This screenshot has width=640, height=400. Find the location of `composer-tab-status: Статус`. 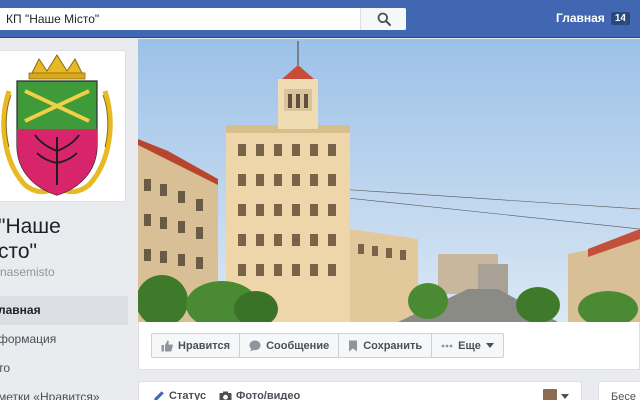

composer-tab-status: Статус is located at coordinates (179, 395).